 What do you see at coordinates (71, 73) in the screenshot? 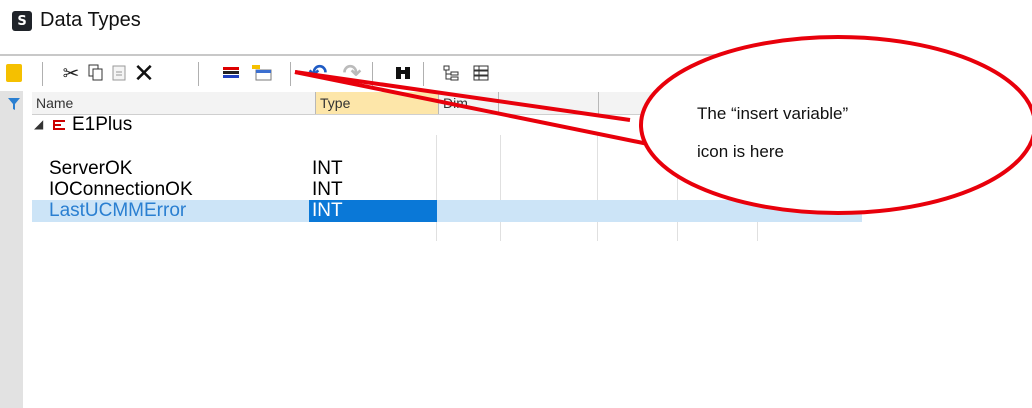
I see `cut-icon: ✂` at bounding box center [71, 73].